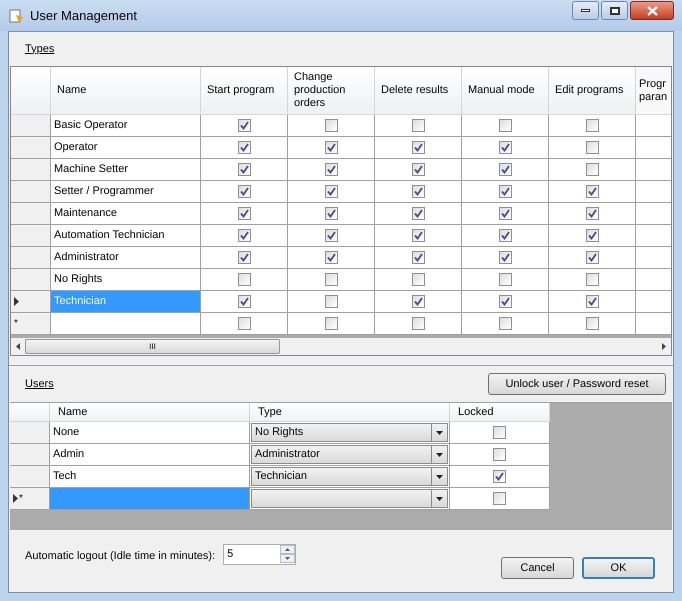 The width and height of the screenshot is (682, 601). What do you see at coordinates (150, 477) in the screenshot?
I see `table-cell: Tech` at bounding box center [150, 477].